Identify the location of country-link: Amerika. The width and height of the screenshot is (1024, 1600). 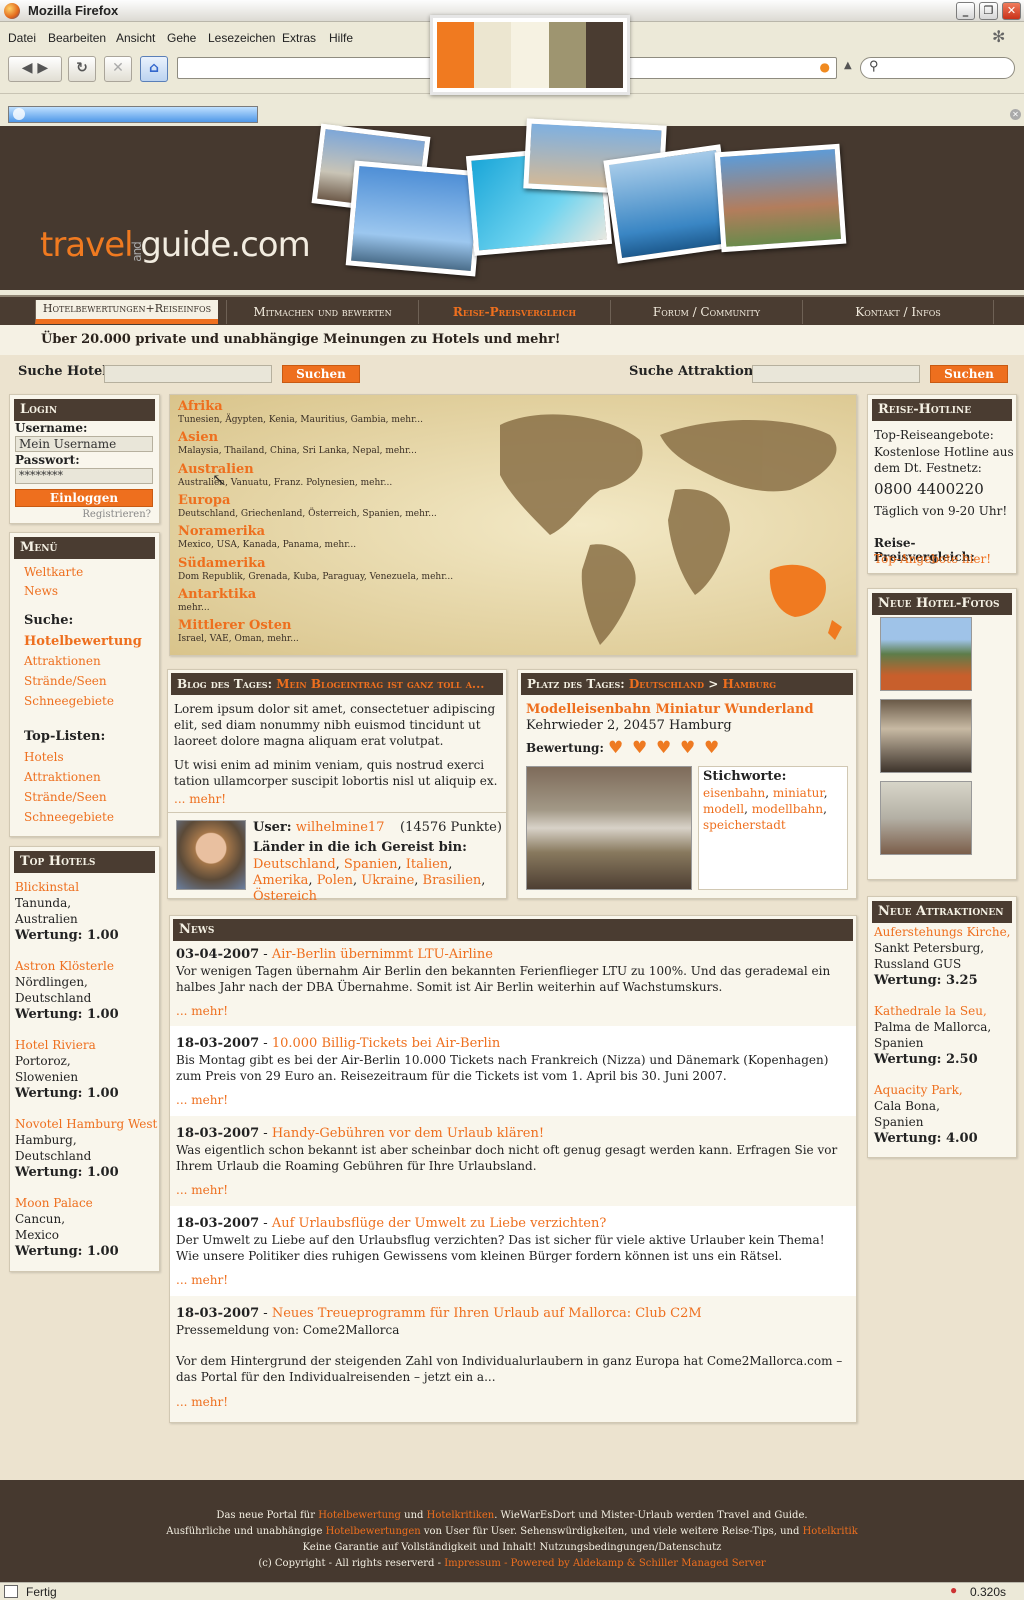
(280, 880).